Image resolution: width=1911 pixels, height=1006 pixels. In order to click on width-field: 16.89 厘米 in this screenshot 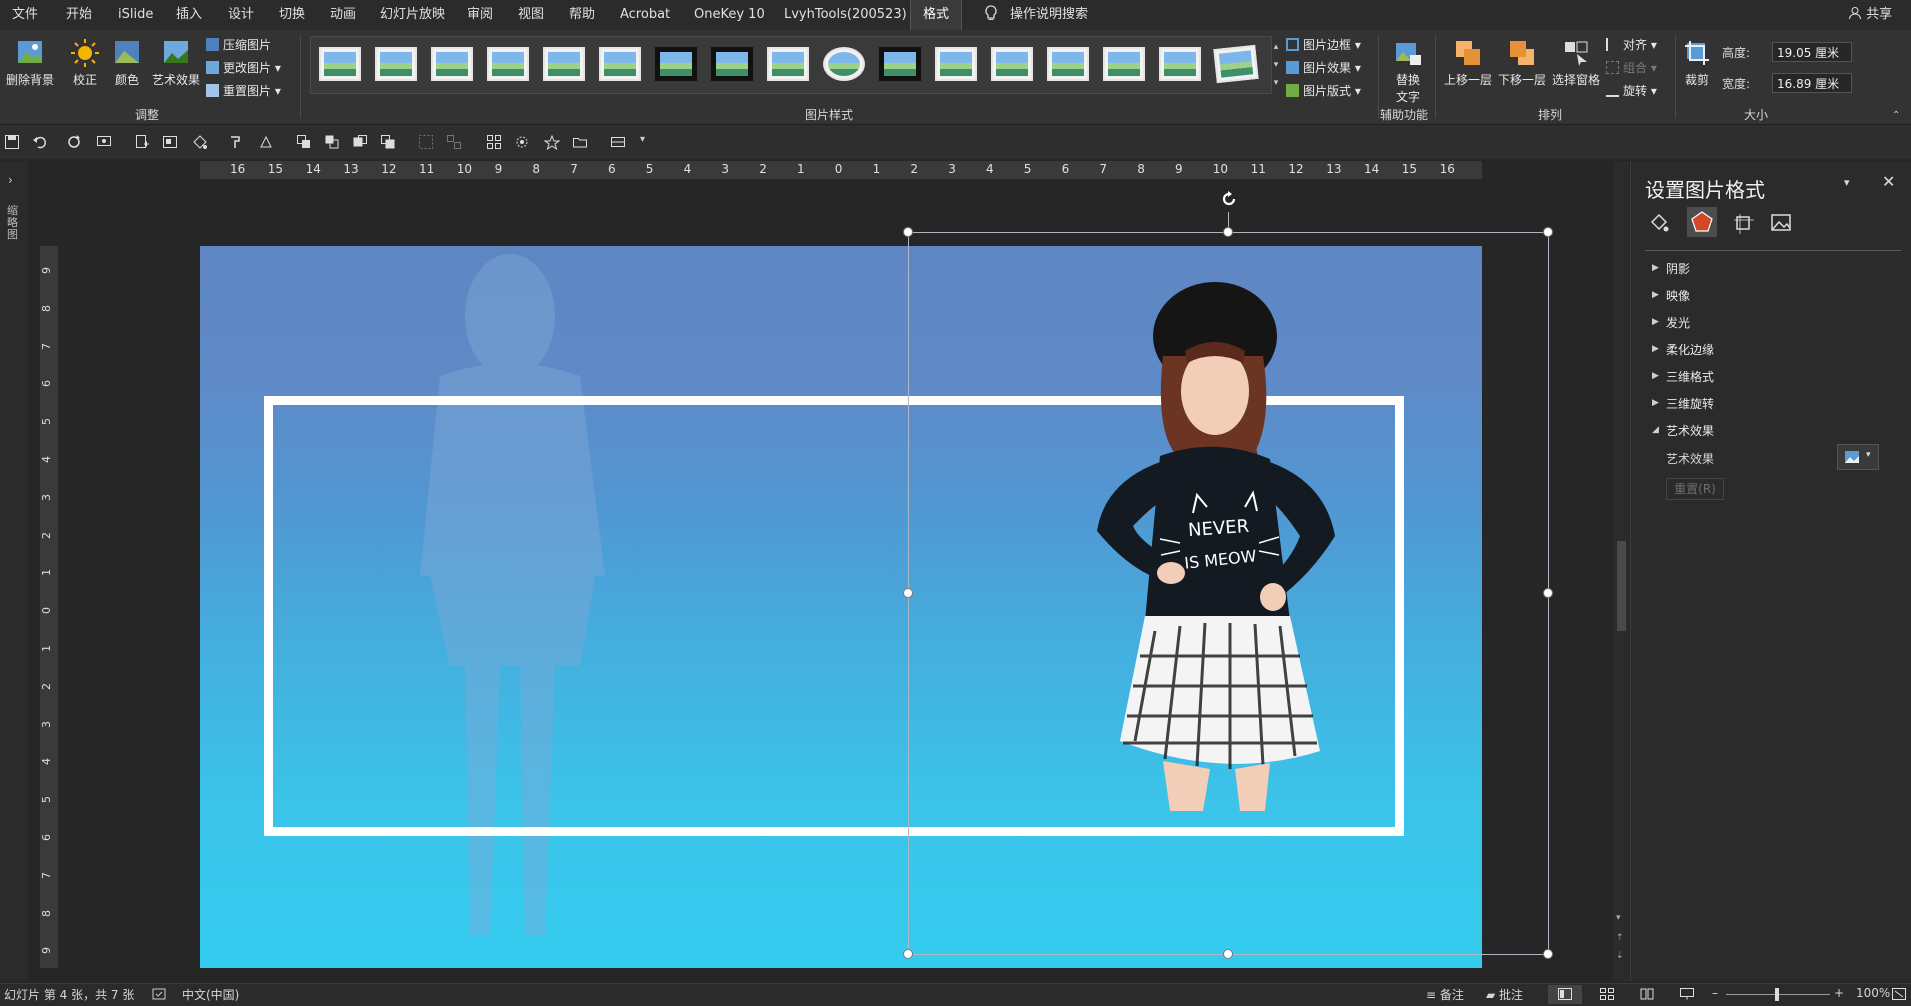, I will do `click(1812, 83)`.